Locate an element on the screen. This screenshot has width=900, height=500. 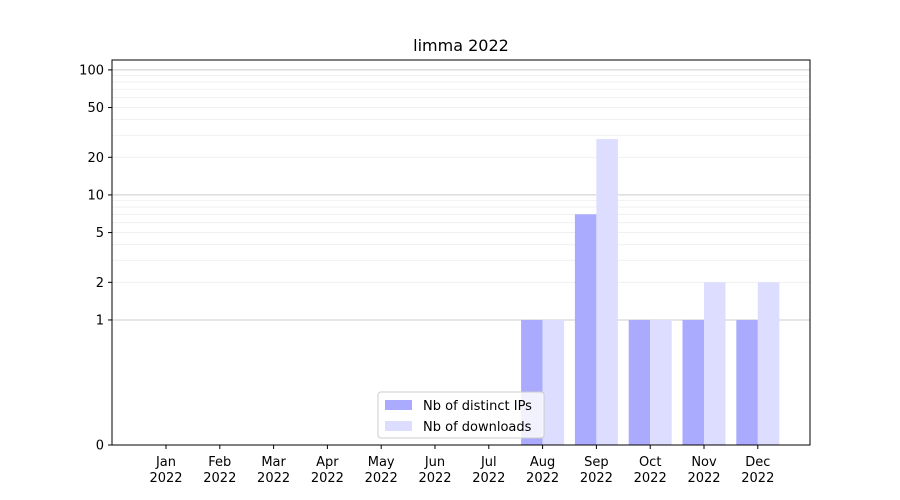
y-tick-label: 50 is located at coordinates (95, 108).